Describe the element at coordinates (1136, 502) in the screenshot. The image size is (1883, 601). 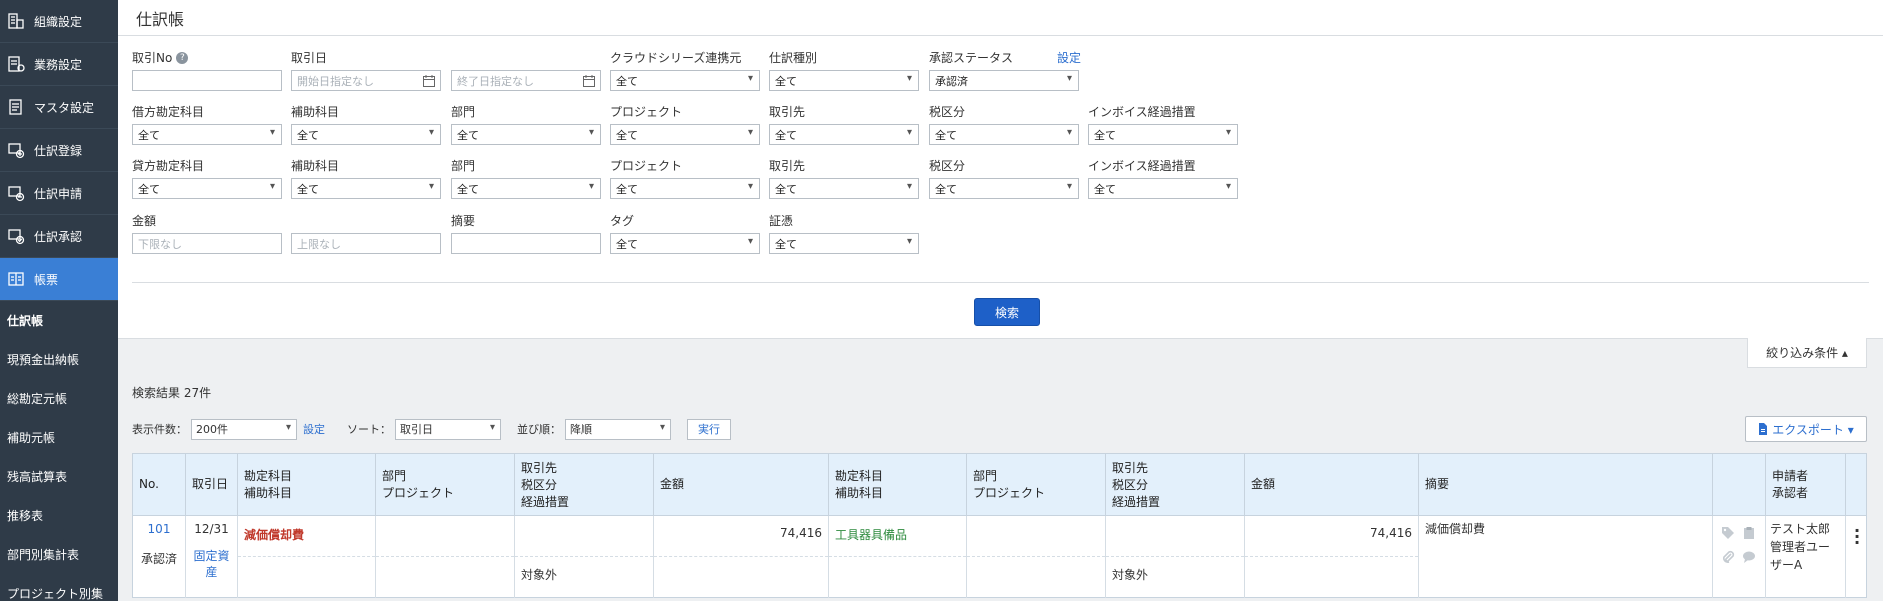
I see `th-credit-invoice: 経過措置` at that location.